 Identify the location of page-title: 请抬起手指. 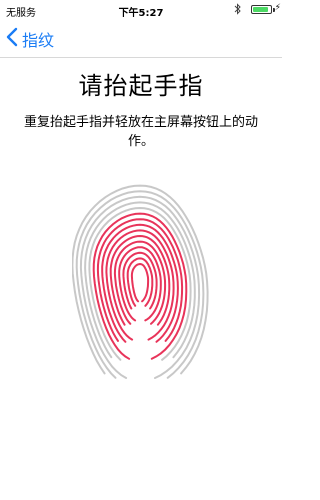
(141, 86).